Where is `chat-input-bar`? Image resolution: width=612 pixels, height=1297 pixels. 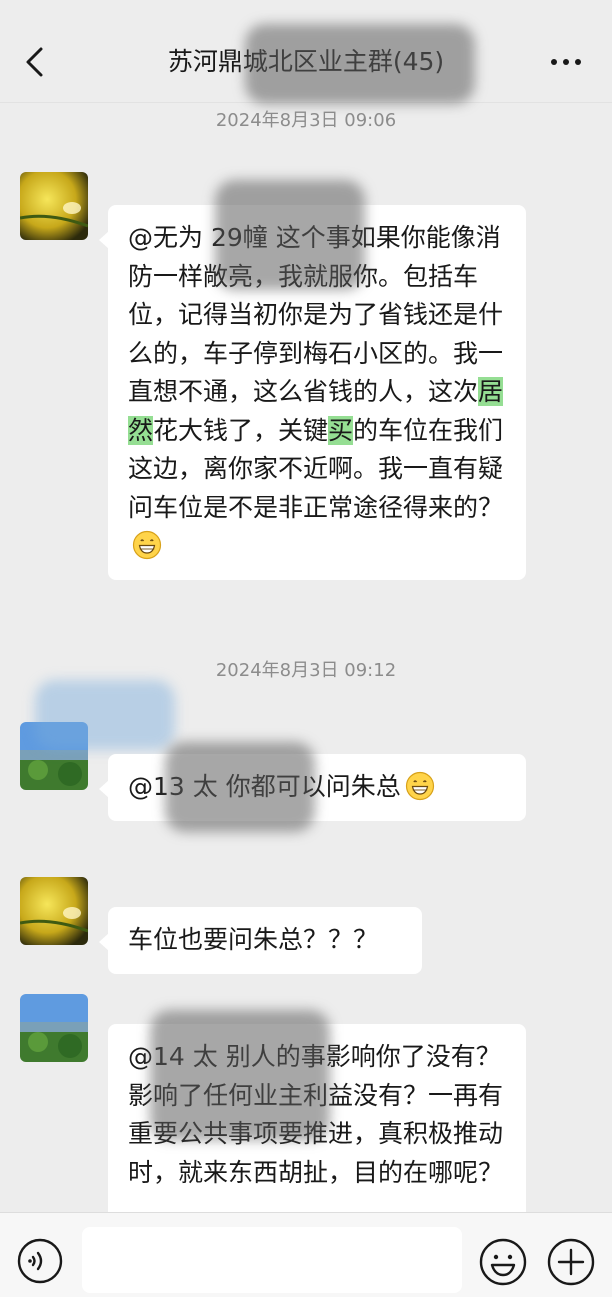
chat-input-bar is located at coordinates (306, 1254).